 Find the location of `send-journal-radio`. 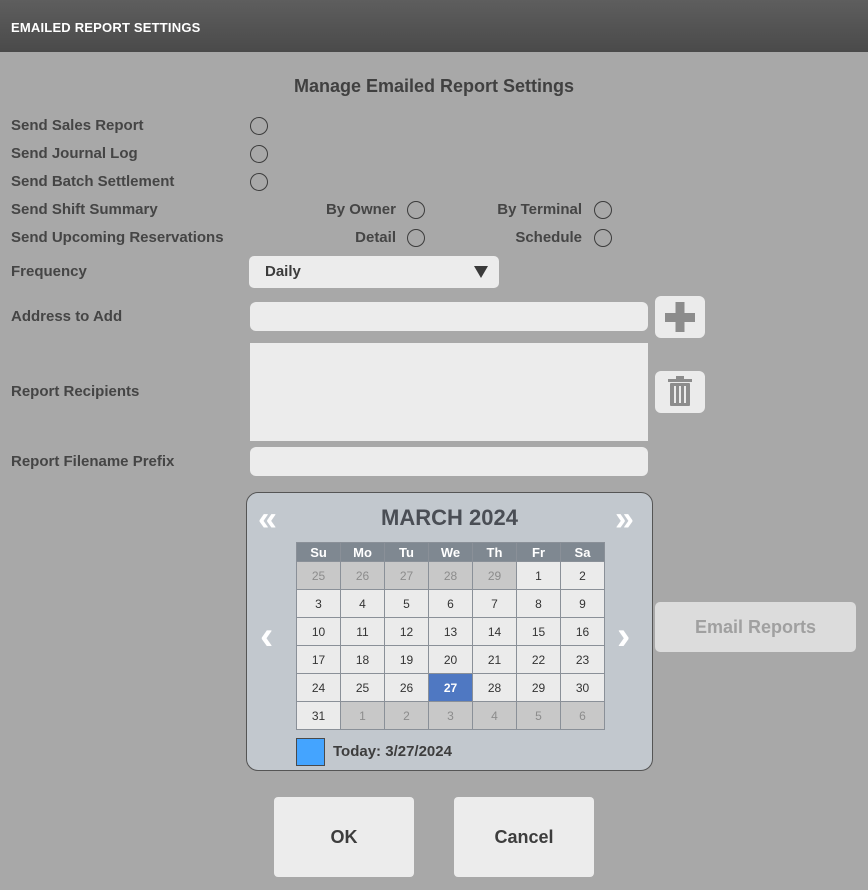

send-journal-radio is located at coordinates (259, 154).